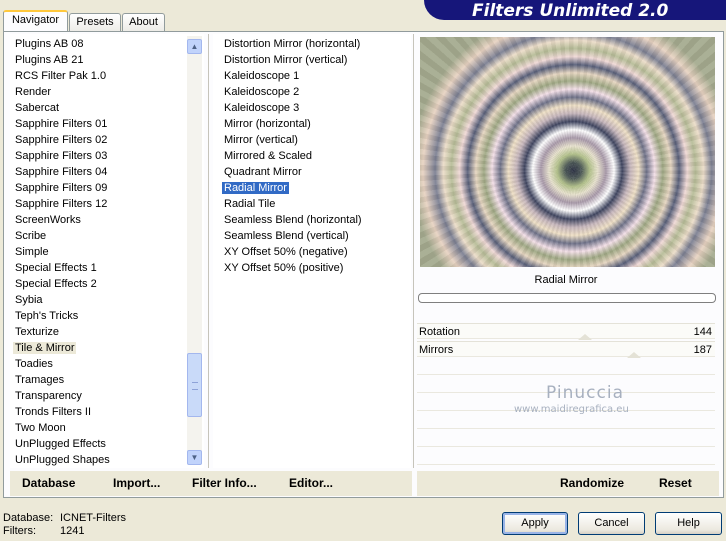 The width and height of the screenshot is (726, 541). I want to click on filter-item: Mirror (vertical), so click(292, 140).